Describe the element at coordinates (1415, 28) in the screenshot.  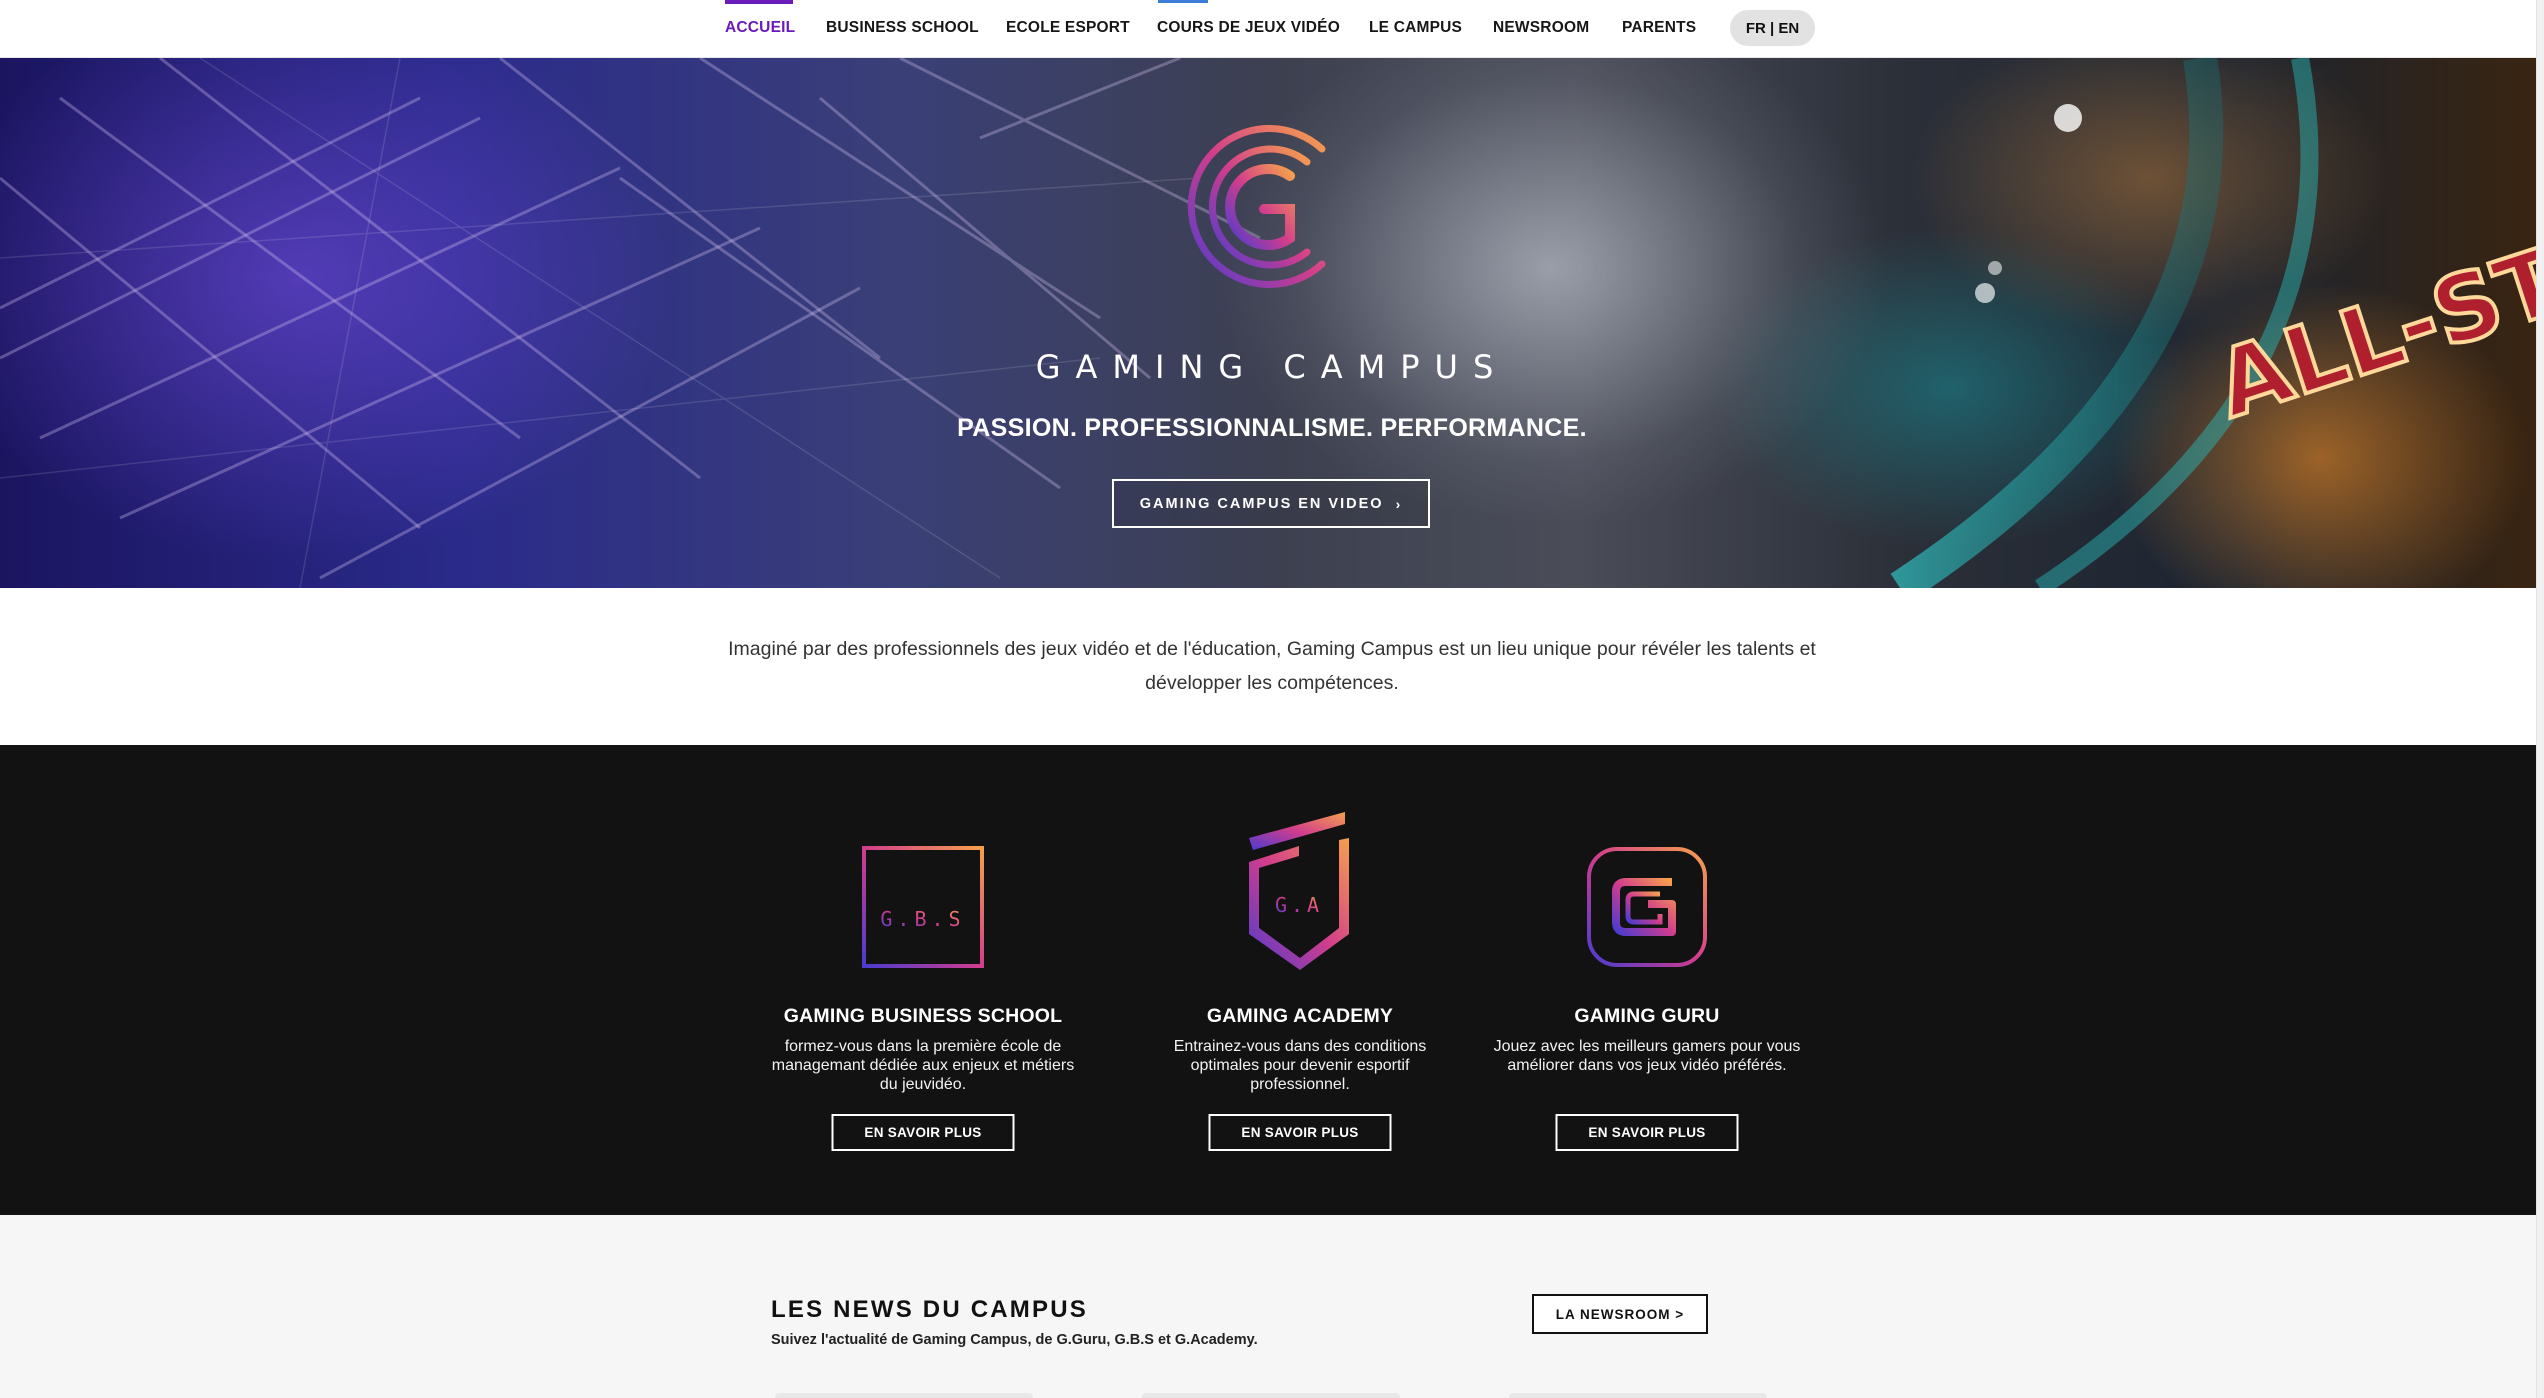
I see `nav-item-le-campus: LE CAMPUS` at that location.